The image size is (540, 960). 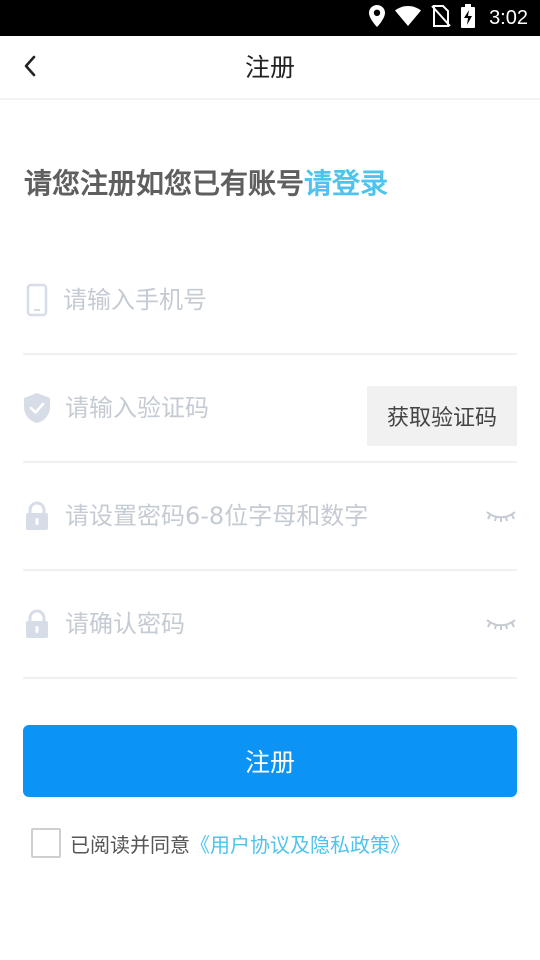 I want to click on agreement-checkbox, so click(x=46, y=843).